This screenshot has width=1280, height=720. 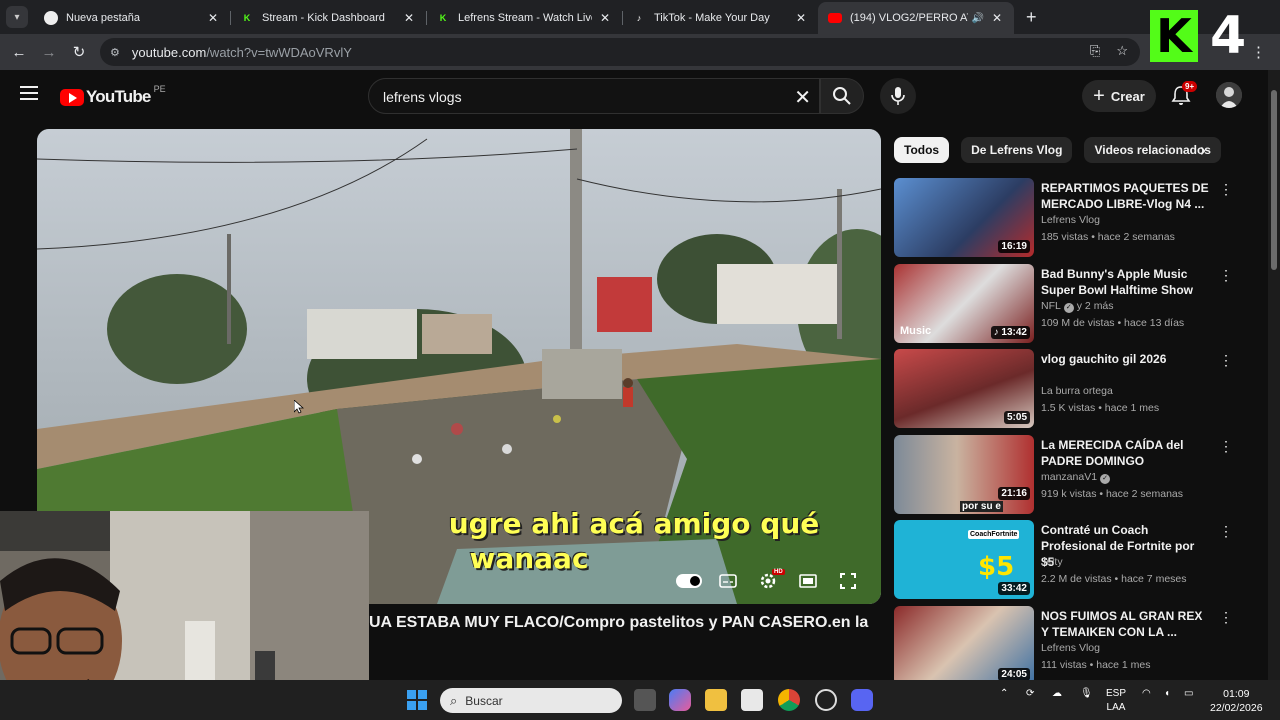 What do you see at coordinates (1119, 96) in the screenshot?
I see `create-button: + Crear` at bounding box center [1119, 96].